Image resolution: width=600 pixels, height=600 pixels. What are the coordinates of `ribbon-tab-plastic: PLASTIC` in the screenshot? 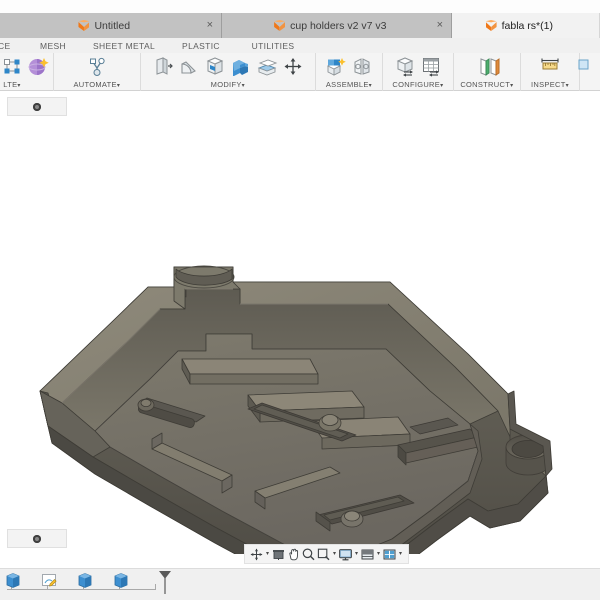 It's located at (201, 46).